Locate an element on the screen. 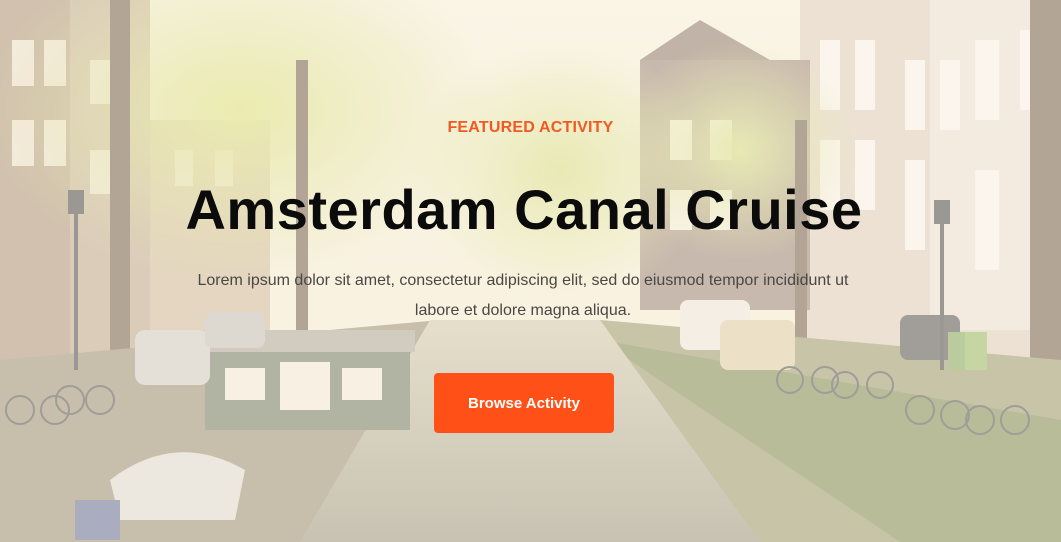 Image resolution: width=1061 pixels, height=542 pixels. featured-label: FEATURED ACTIVITY is located at coordinates (530, 127).